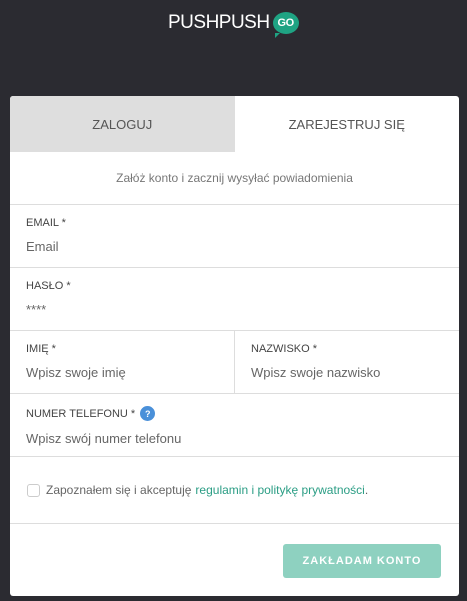 The image size is (467, 601). I want to click on terms-link: regulamin i politykę prywatności, so click(279, 490).